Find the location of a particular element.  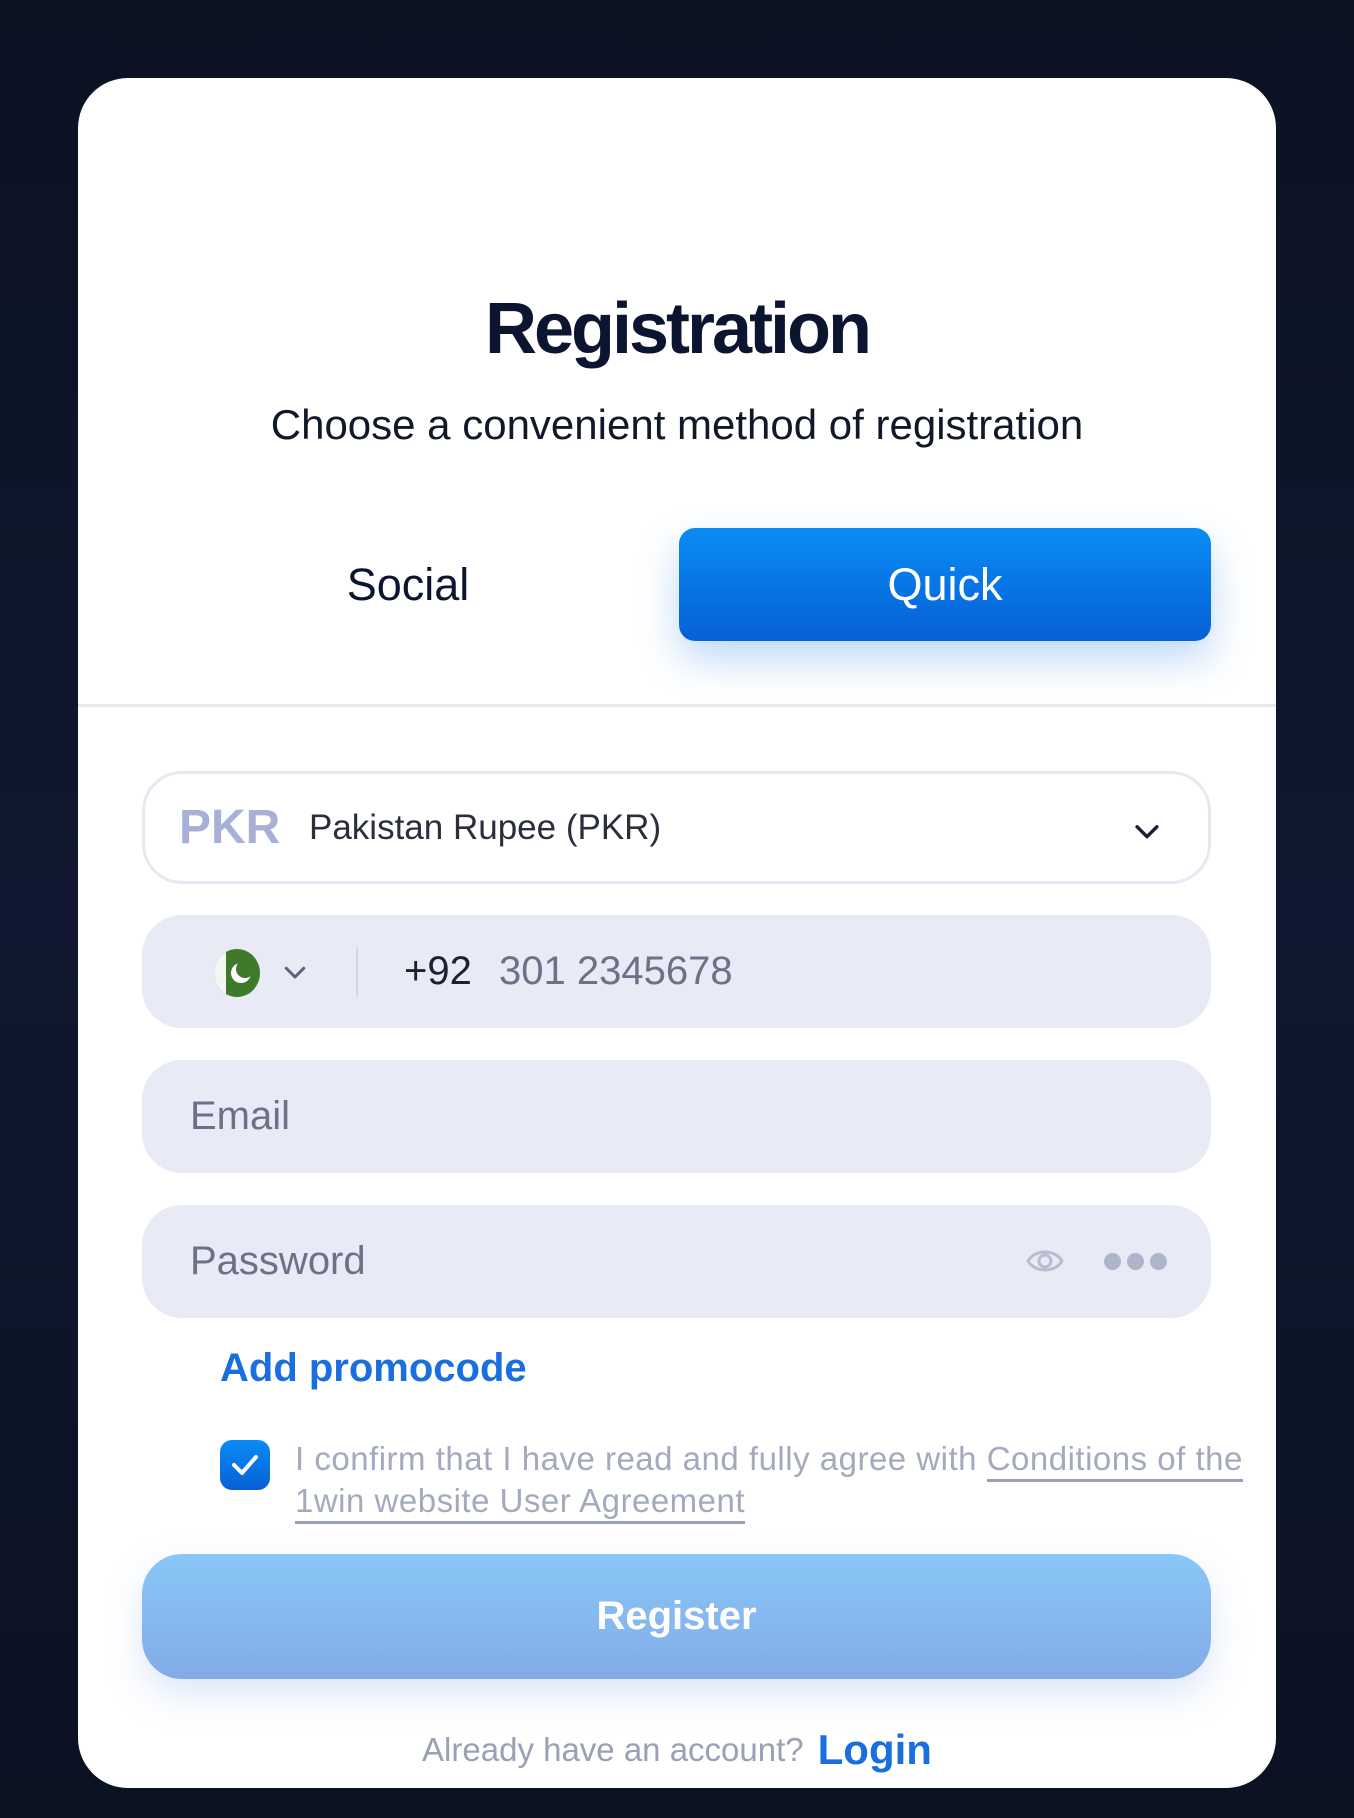

divider is located at coordinates (677, 705).